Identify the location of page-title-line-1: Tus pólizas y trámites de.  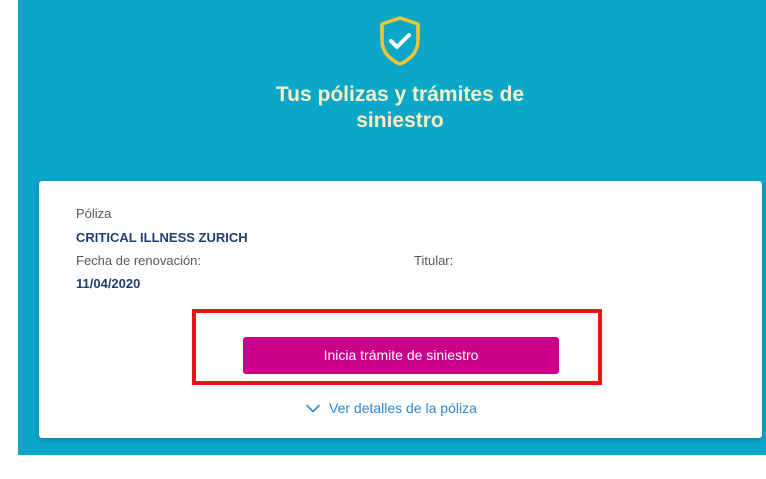
(400, 94).